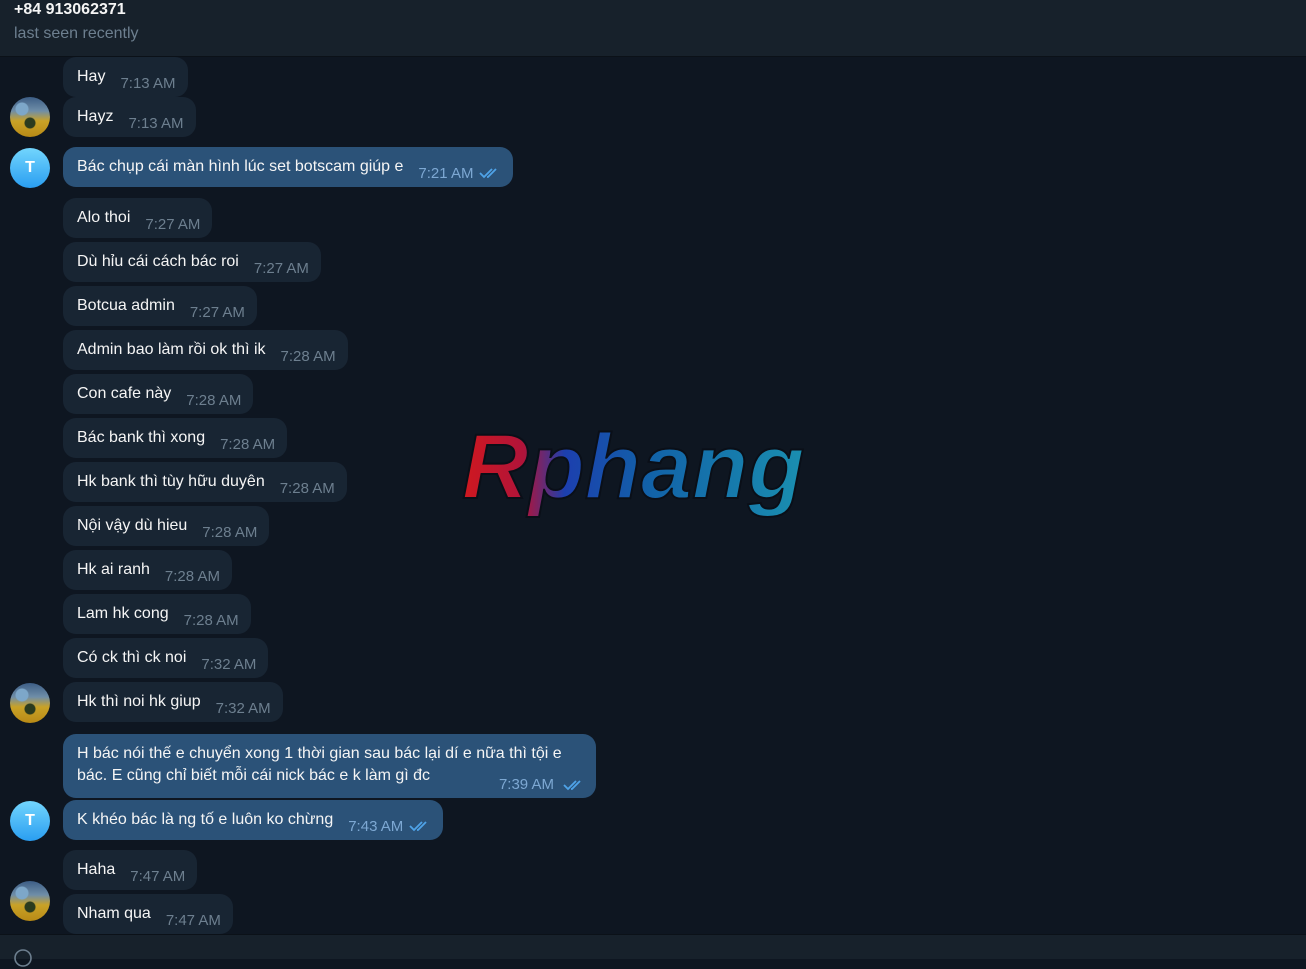 The height and width of the screenshot is (969, 1306). I want to click on watermark-text: Rphang, so click(633, 469).